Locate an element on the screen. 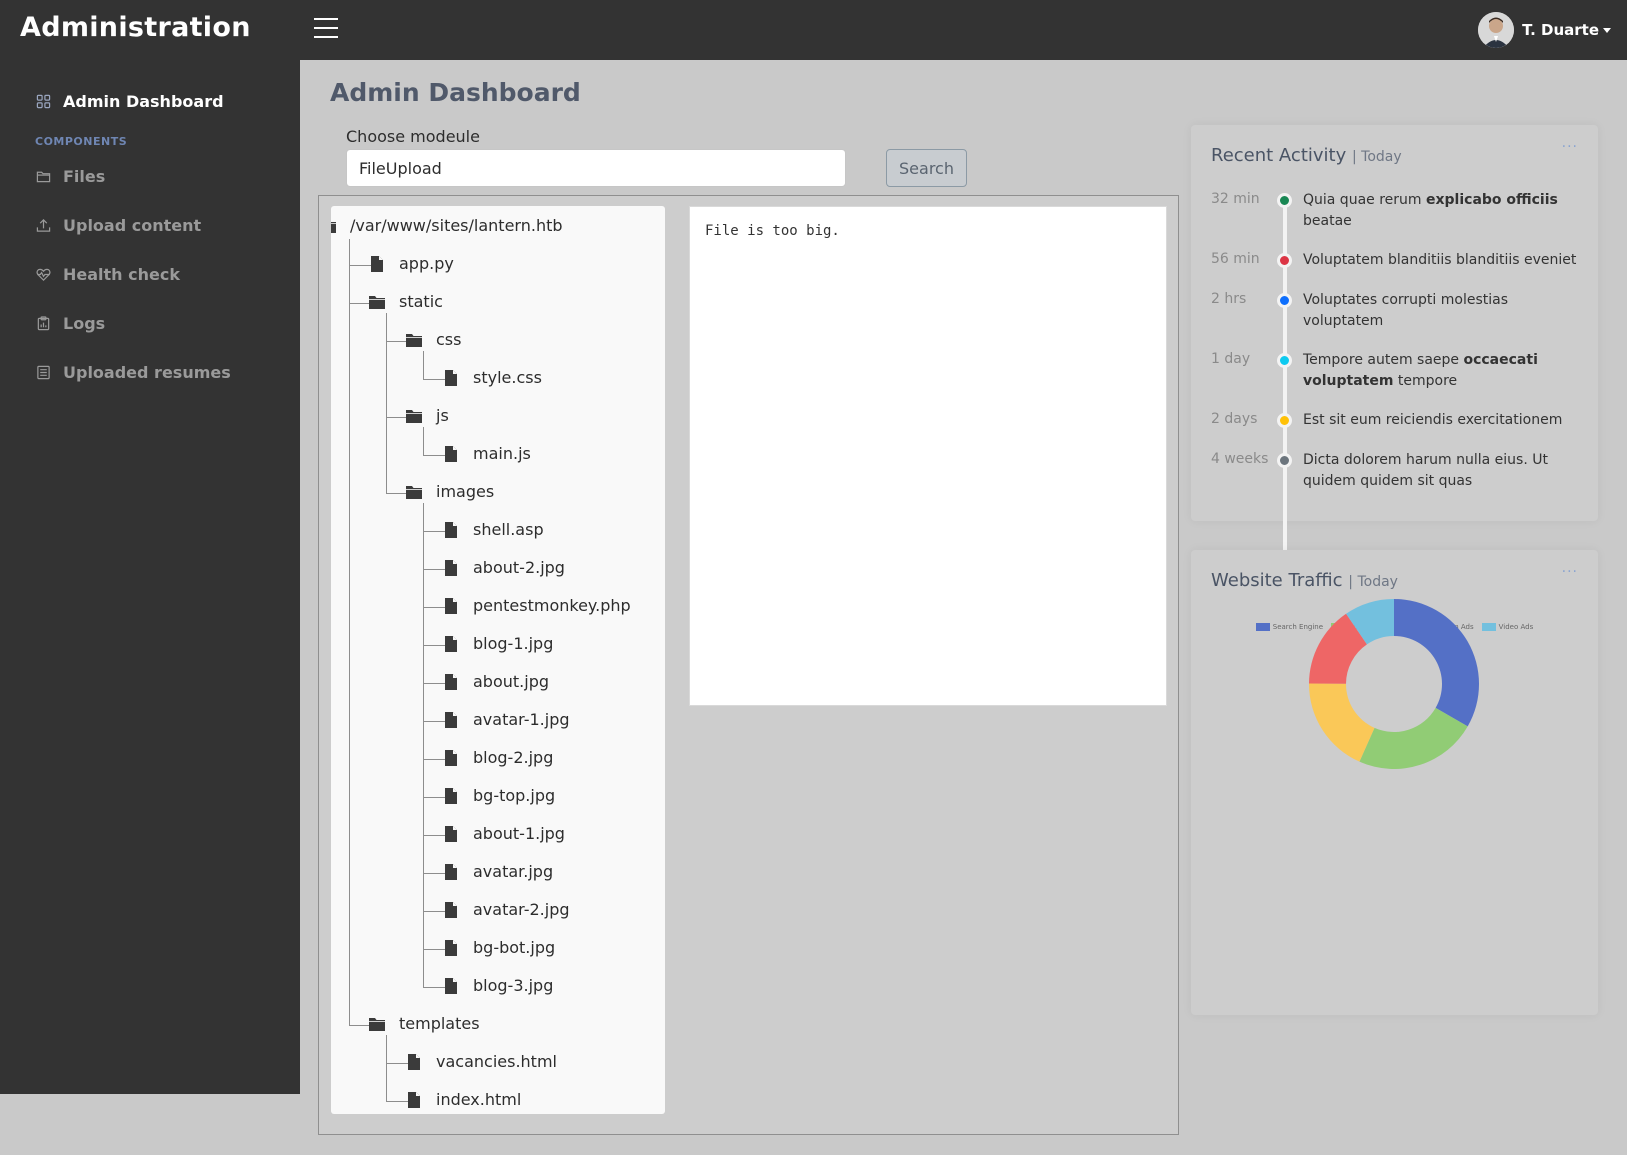  sidebar-item-files: Files is located at coordinates (70, 176).